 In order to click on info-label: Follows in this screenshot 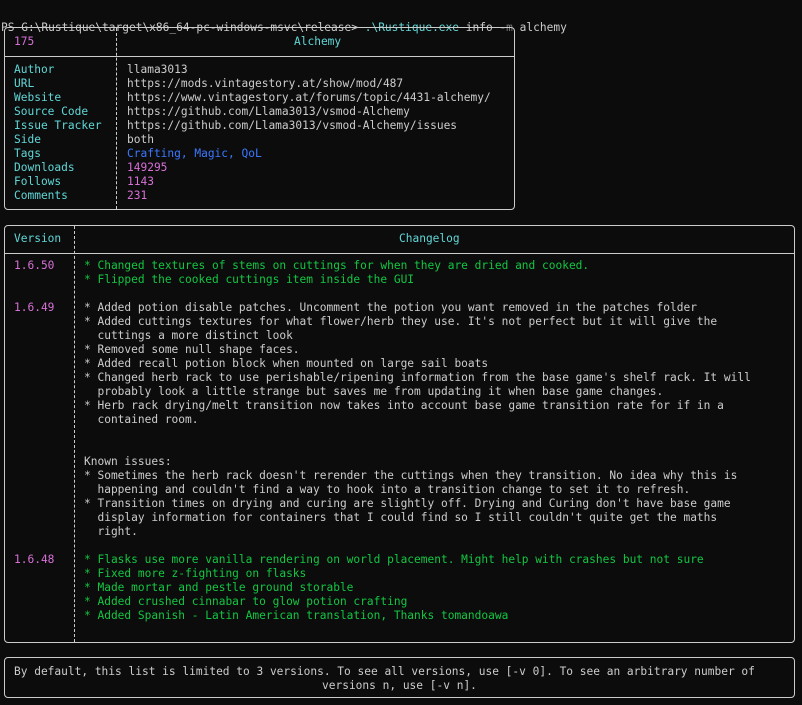, I will do `click(38, 181)`.